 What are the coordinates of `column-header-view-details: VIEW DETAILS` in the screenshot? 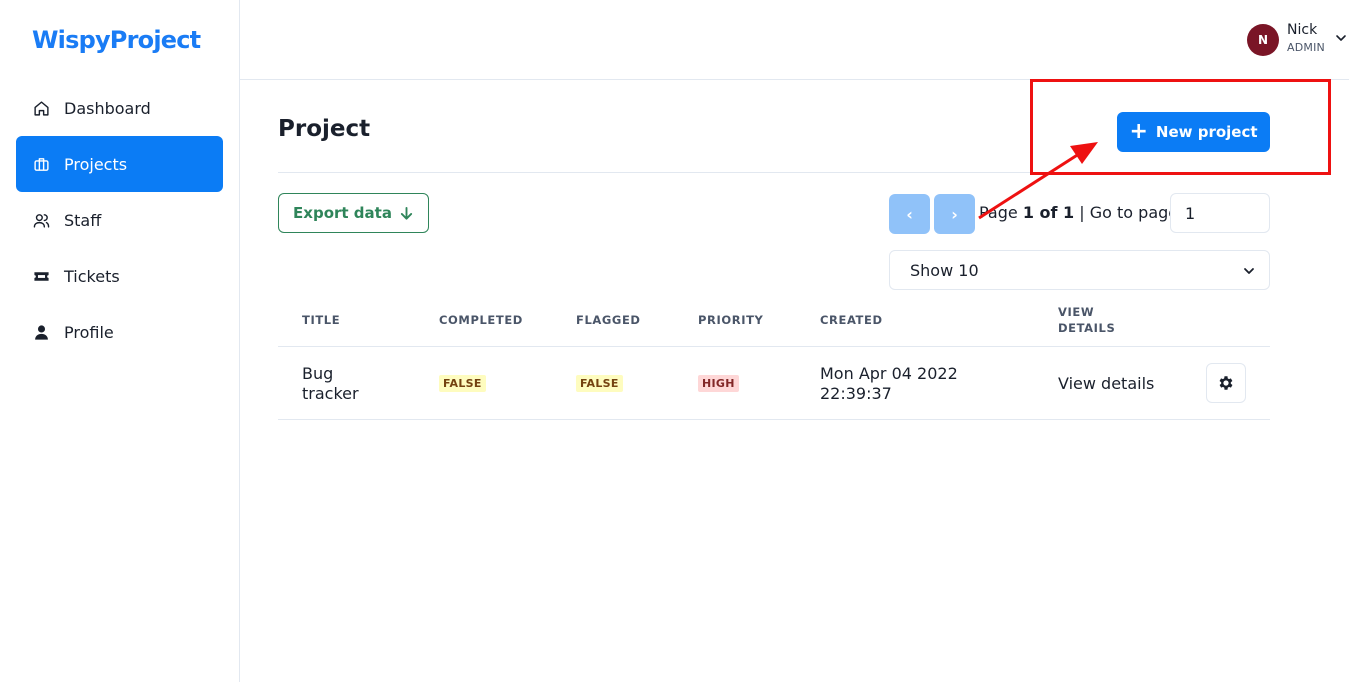 It's located at (1088, 320).